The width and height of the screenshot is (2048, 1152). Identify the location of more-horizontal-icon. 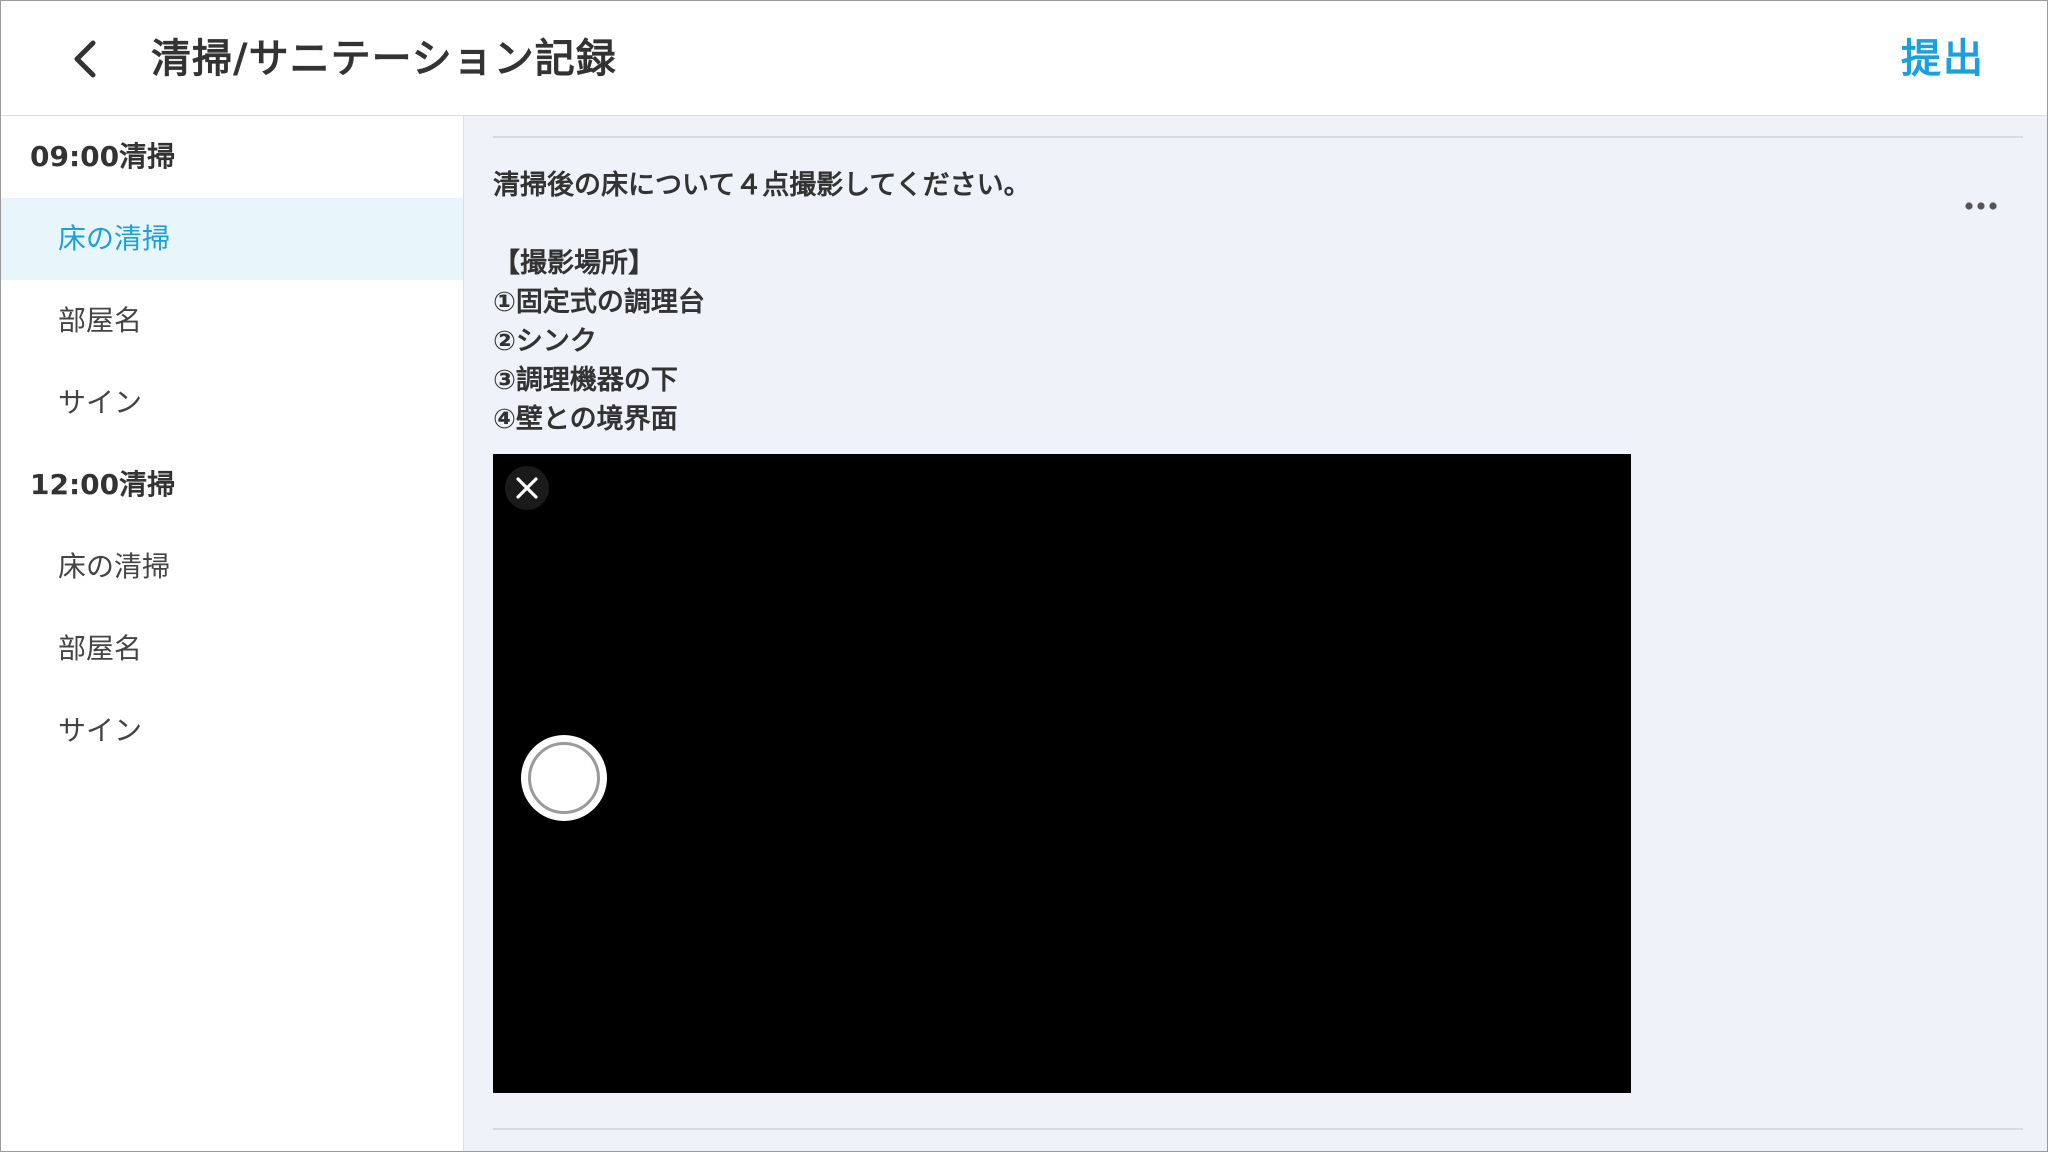
(1981, 206).